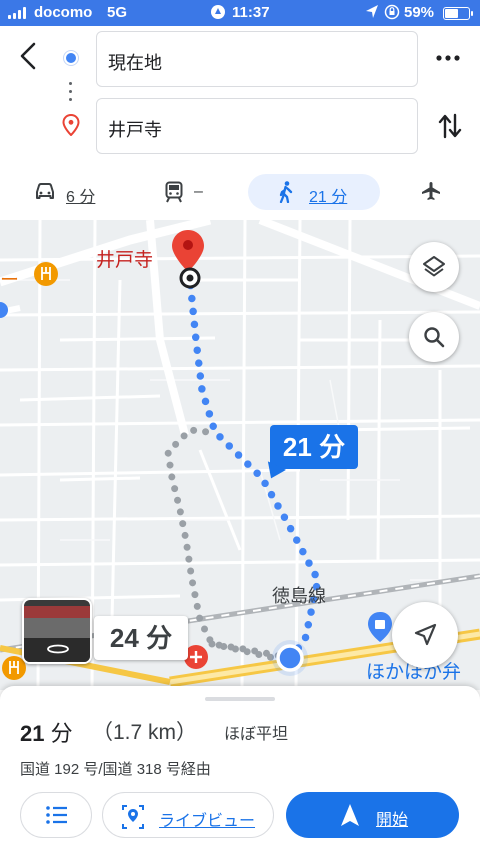  I want to click on battery-fill, so click(451, 13).